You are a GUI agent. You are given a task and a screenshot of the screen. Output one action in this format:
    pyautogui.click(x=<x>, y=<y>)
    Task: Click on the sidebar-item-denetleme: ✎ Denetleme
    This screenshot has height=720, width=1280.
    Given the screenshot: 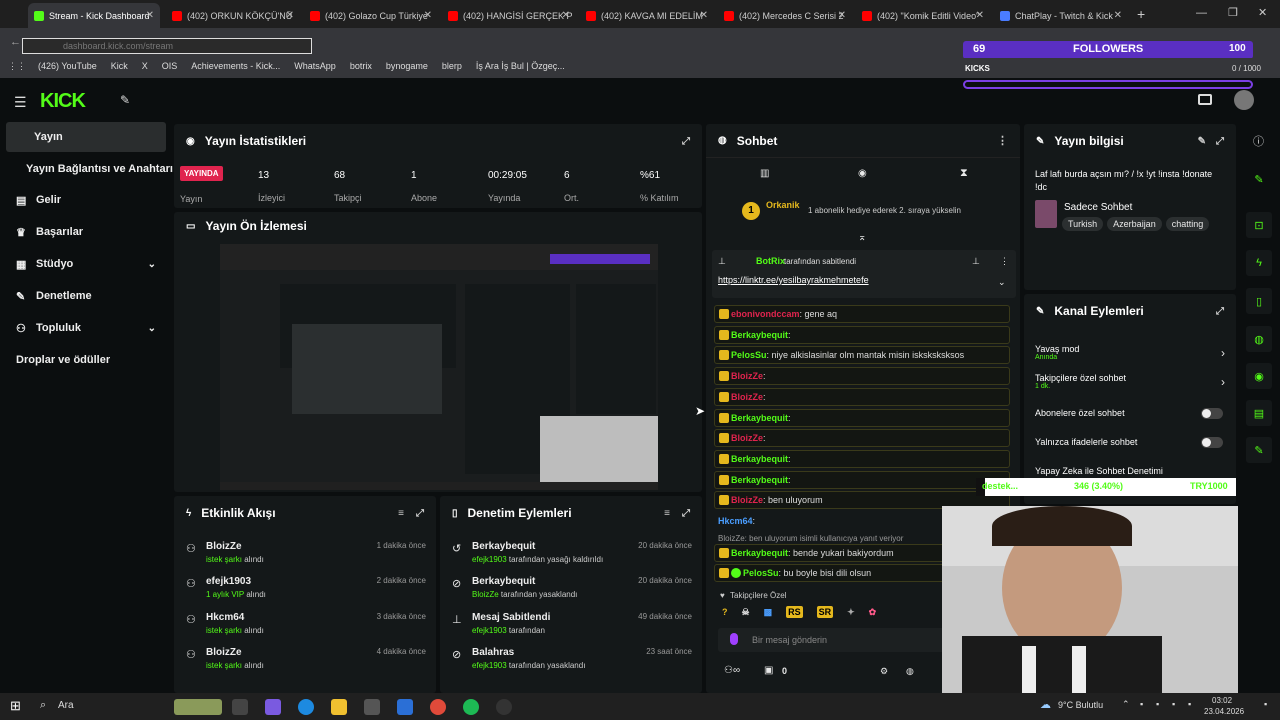 What is the action you would take?
    pyautogui.click(x=86, y=296)
    